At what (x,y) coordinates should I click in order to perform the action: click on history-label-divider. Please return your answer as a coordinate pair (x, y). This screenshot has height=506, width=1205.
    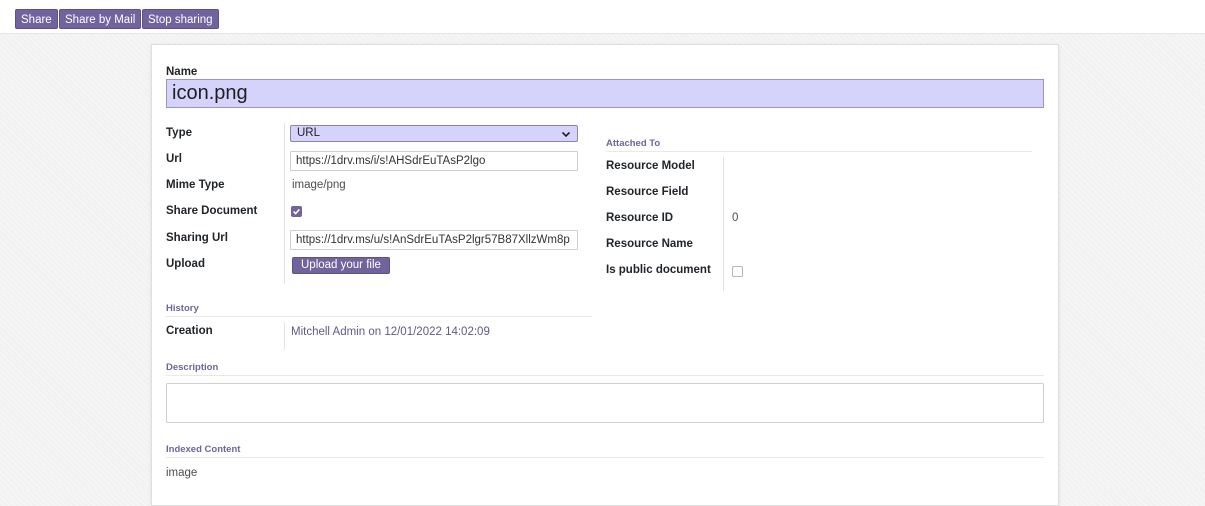
    Looking at the image, I should click on (284, 336).